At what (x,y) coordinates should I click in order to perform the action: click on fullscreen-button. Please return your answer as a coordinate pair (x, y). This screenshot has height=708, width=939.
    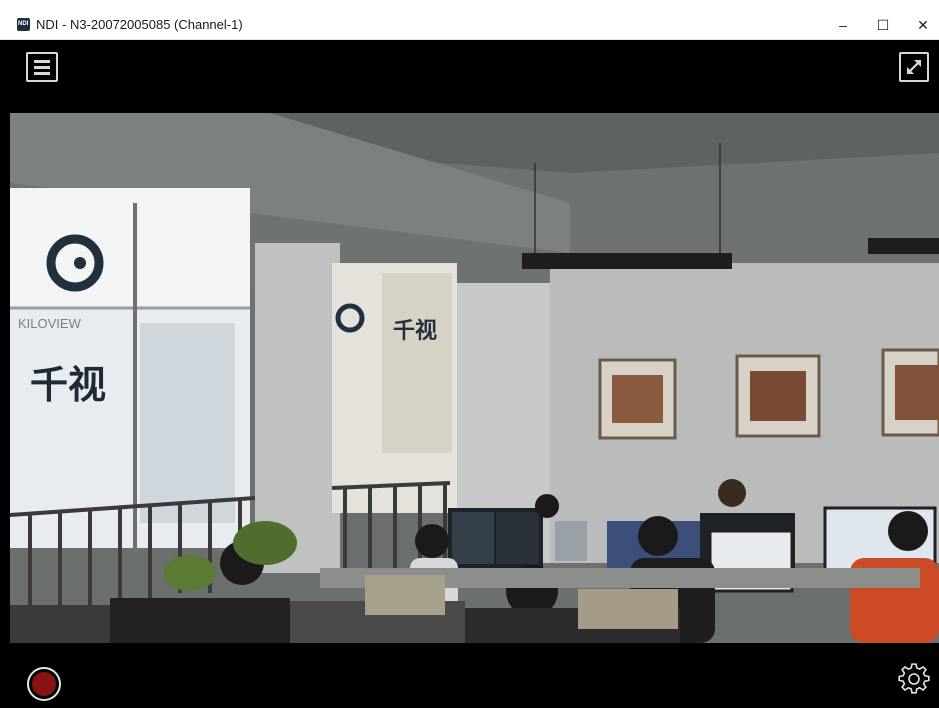
    Looking at the image, I should click on (914, 67).